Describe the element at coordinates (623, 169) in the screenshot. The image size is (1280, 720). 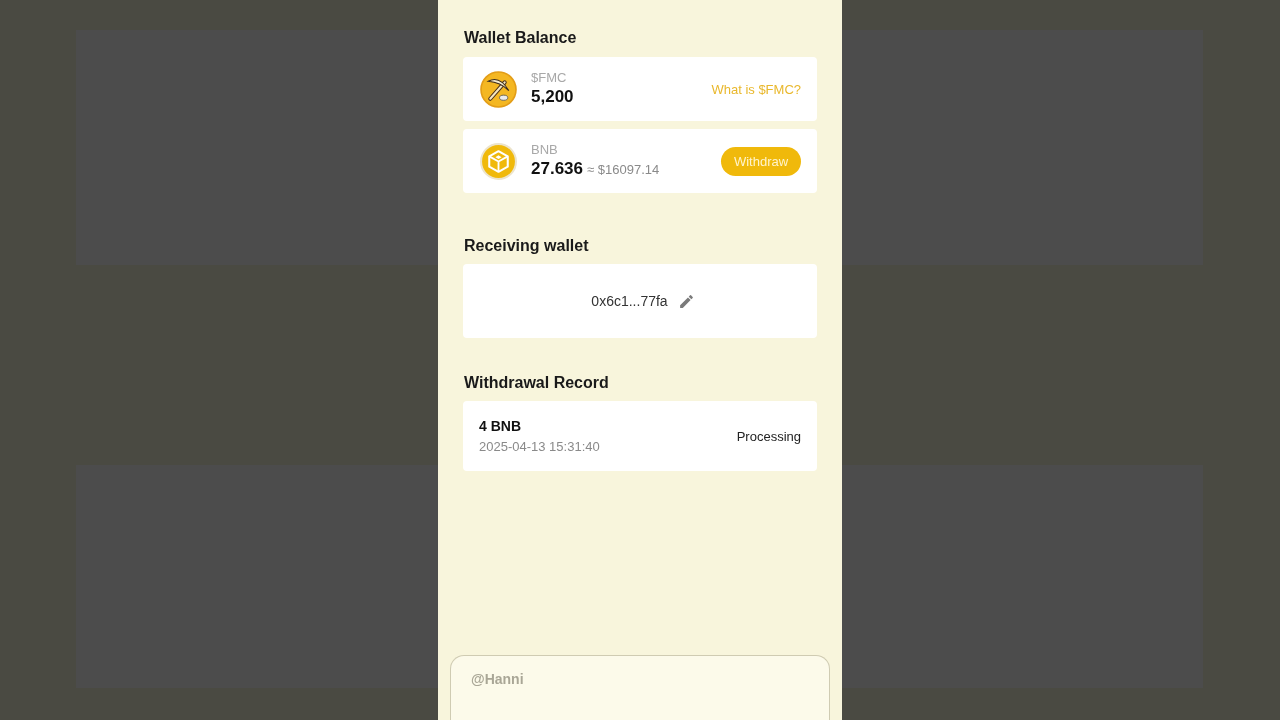
I see `fiat-value: ≈ $16097.14` at that location.